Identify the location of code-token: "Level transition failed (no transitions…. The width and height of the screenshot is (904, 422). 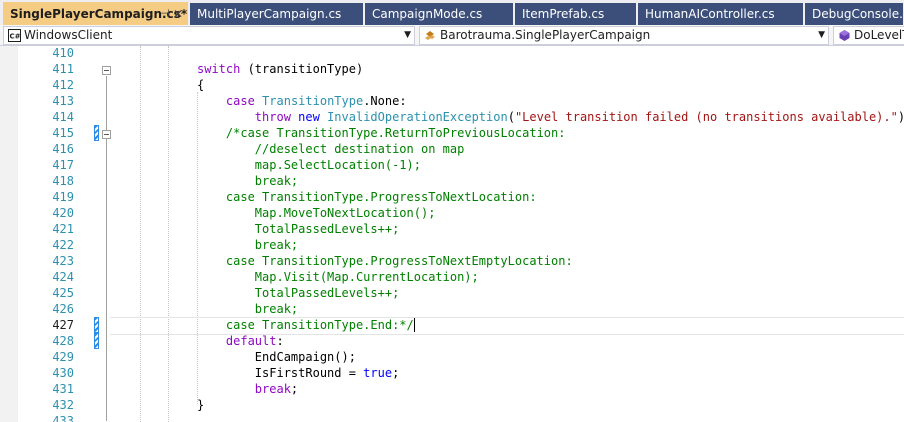
(706, 117).